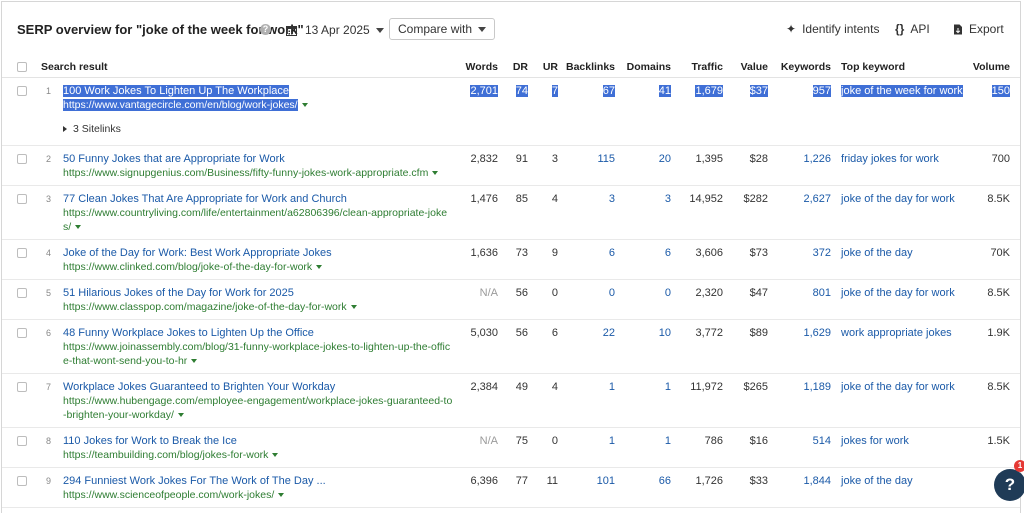 The image size is (1024, 513). I want to click on domains-link: 3, so click(668, 199).